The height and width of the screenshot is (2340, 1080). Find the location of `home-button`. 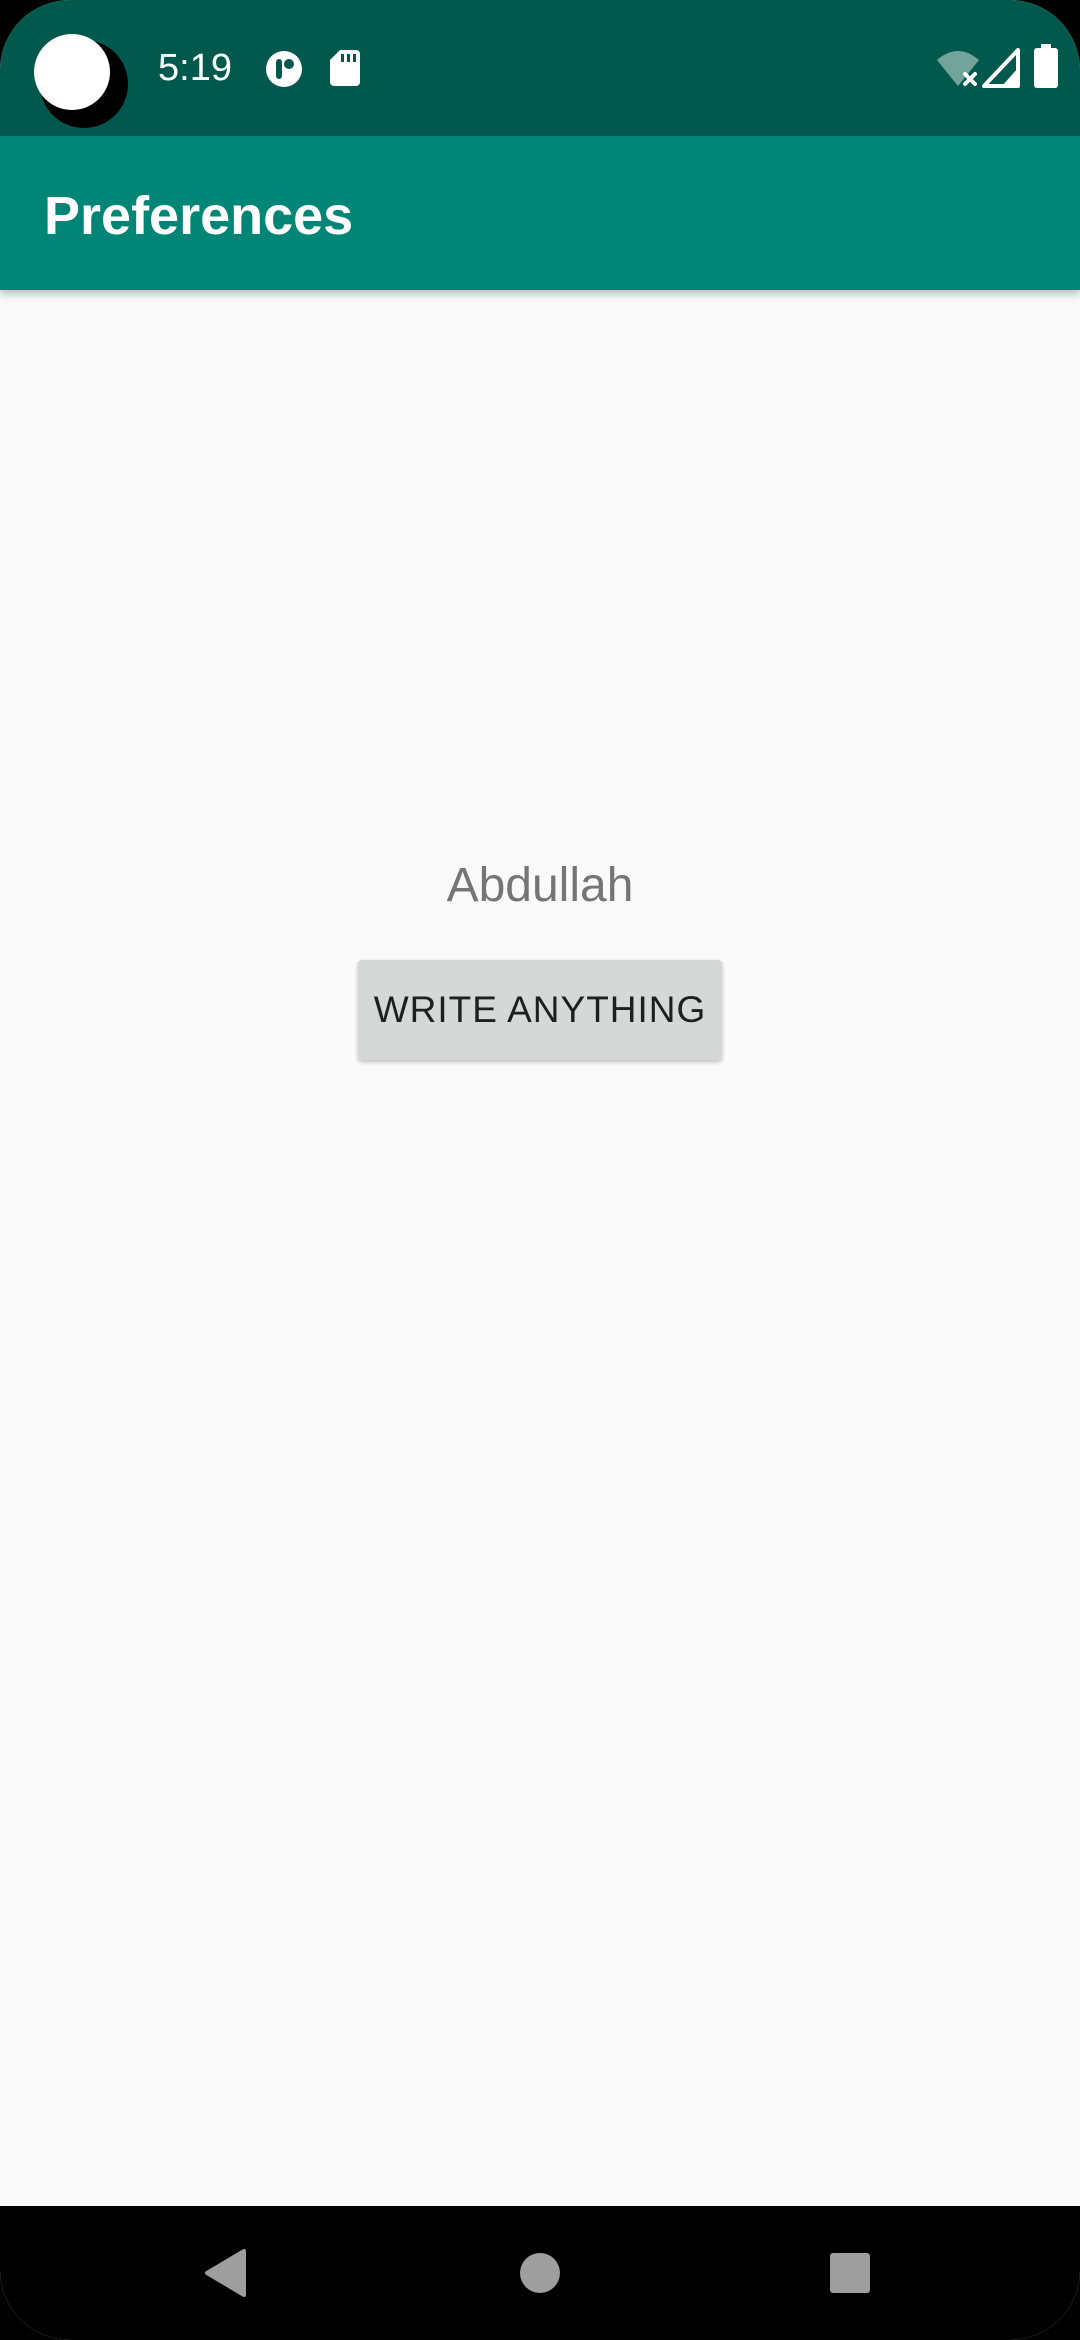

home-button is located at coordinates (540, 2273).